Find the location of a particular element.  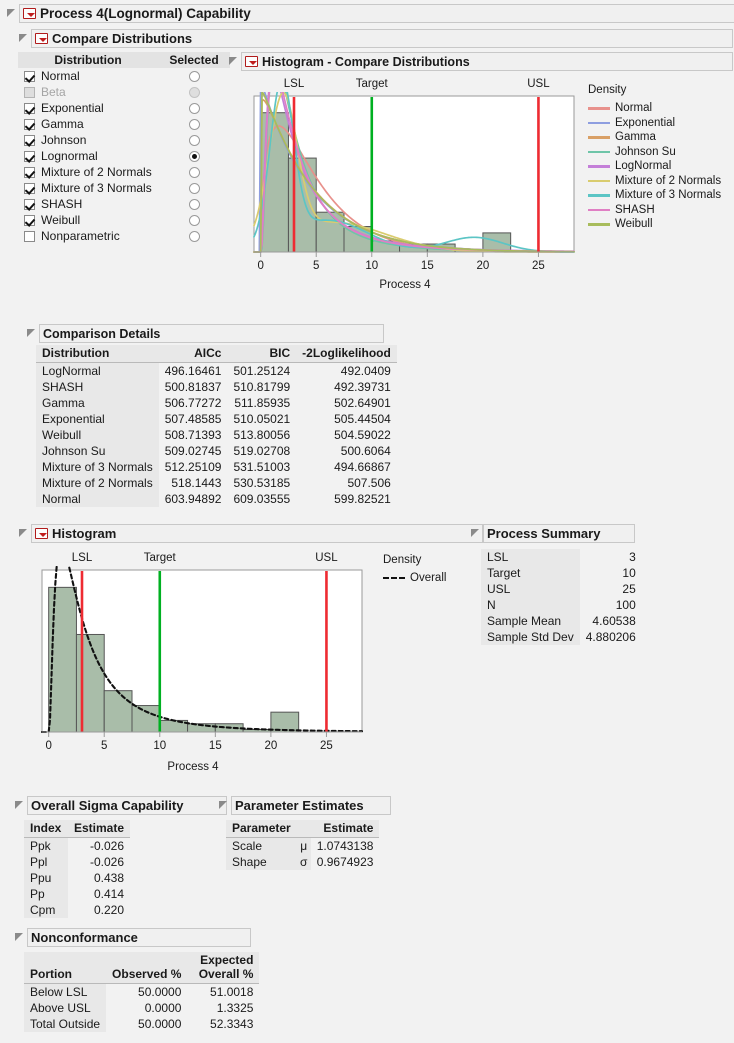

parameter-estimates-title: Parameter Estimates is located at coordinates (299, 805).